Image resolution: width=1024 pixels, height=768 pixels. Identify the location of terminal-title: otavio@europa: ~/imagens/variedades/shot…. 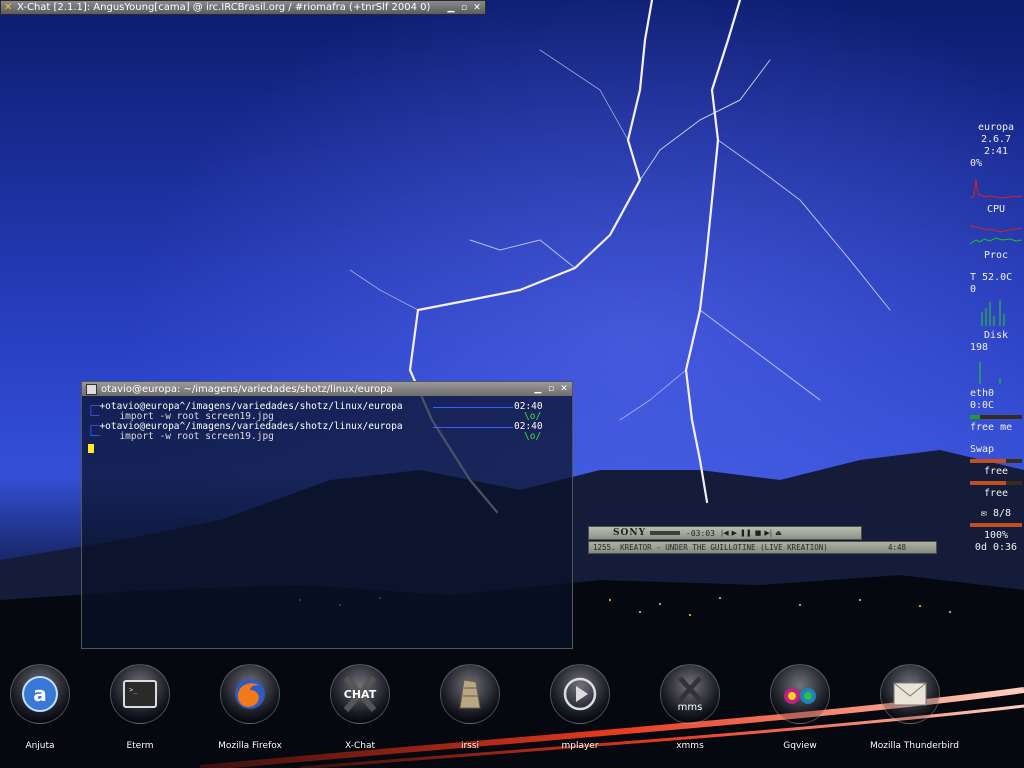
(247, 389).